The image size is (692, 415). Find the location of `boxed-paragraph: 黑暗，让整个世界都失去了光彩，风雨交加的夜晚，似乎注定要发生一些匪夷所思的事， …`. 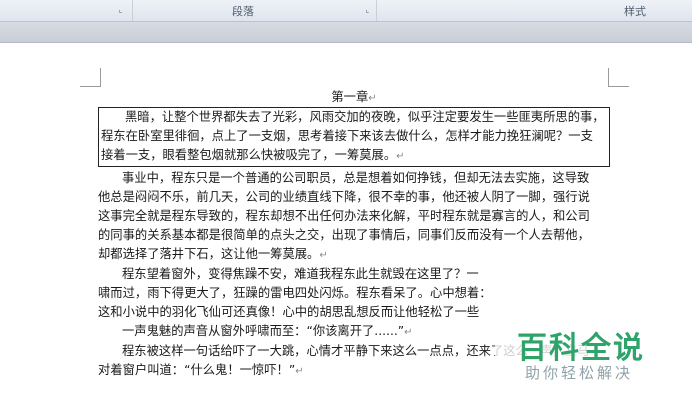

boxed-paragraph: 黑暗，让整个世界都失去了光彩，风雨交加的夜晚，似乎注定要发生一些匪夷所思的事， … is located at coordinates (354, 137).